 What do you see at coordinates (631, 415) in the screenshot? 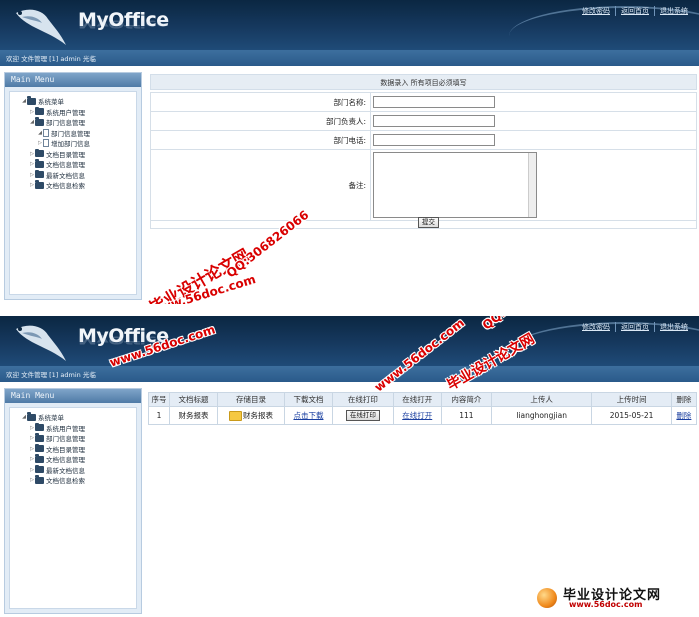
I see `cell-time: 2015-05-21` at bounding box center [631, 415].